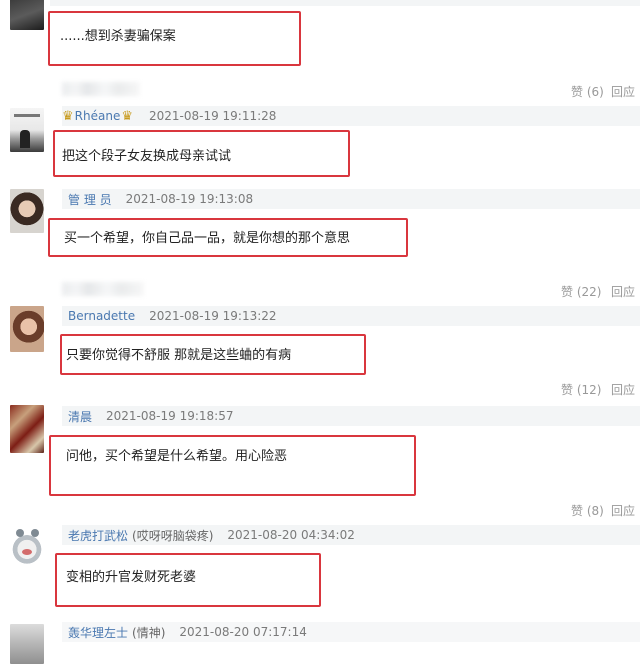 The height and width of the screenshot is (664, 640). Describe the element at coordinates (581, 291) in the screenshot. I see `like-button: 赞 (22)` at that location.